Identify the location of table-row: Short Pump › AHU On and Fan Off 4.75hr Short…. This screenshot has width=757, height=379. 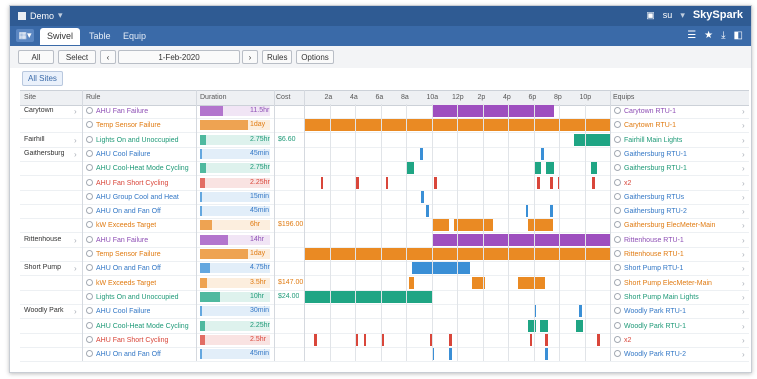
(384, 269).